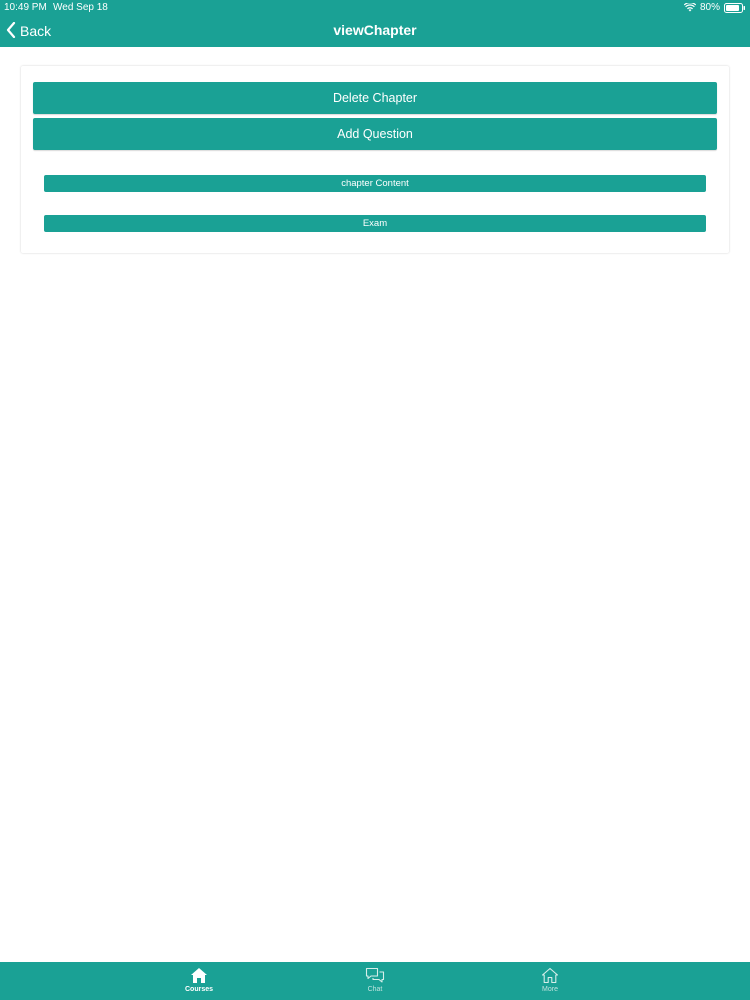 The image size is (750, 1000). I want to click on tab-courses: Courses, so click(199, 983).